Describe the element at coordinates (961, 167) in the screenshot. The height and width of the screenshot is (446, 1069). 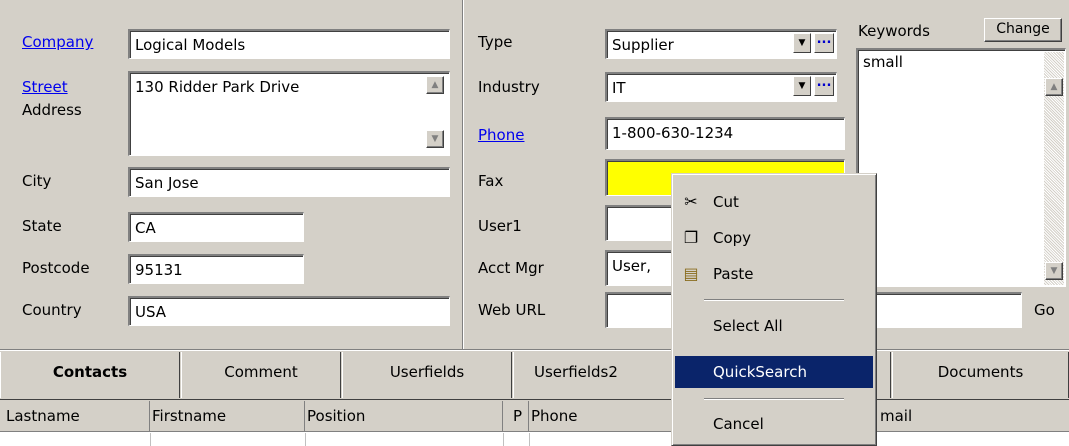
I see `keywords-list: small` at that location.